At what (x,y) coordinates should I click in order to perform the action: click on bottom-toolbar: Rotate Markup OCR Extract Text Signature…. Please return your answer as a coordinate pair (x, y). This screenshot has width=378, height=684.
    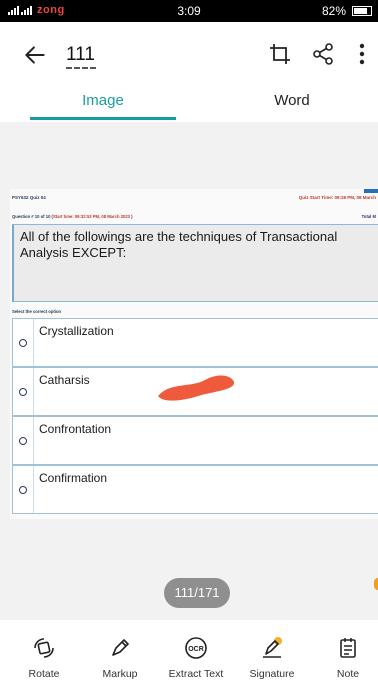
    Looking at the image, I should click on (189, 652).